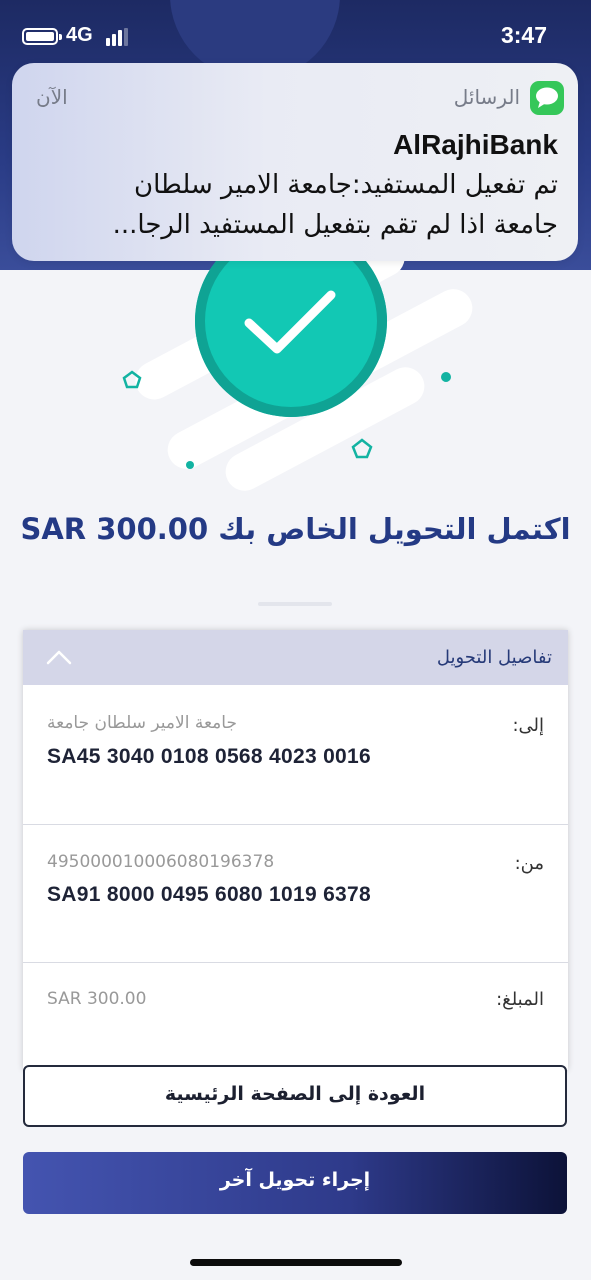 The height and width of the screenshot is (1280, 591). I want to click on to-label: إلى:, so click(528, 725).